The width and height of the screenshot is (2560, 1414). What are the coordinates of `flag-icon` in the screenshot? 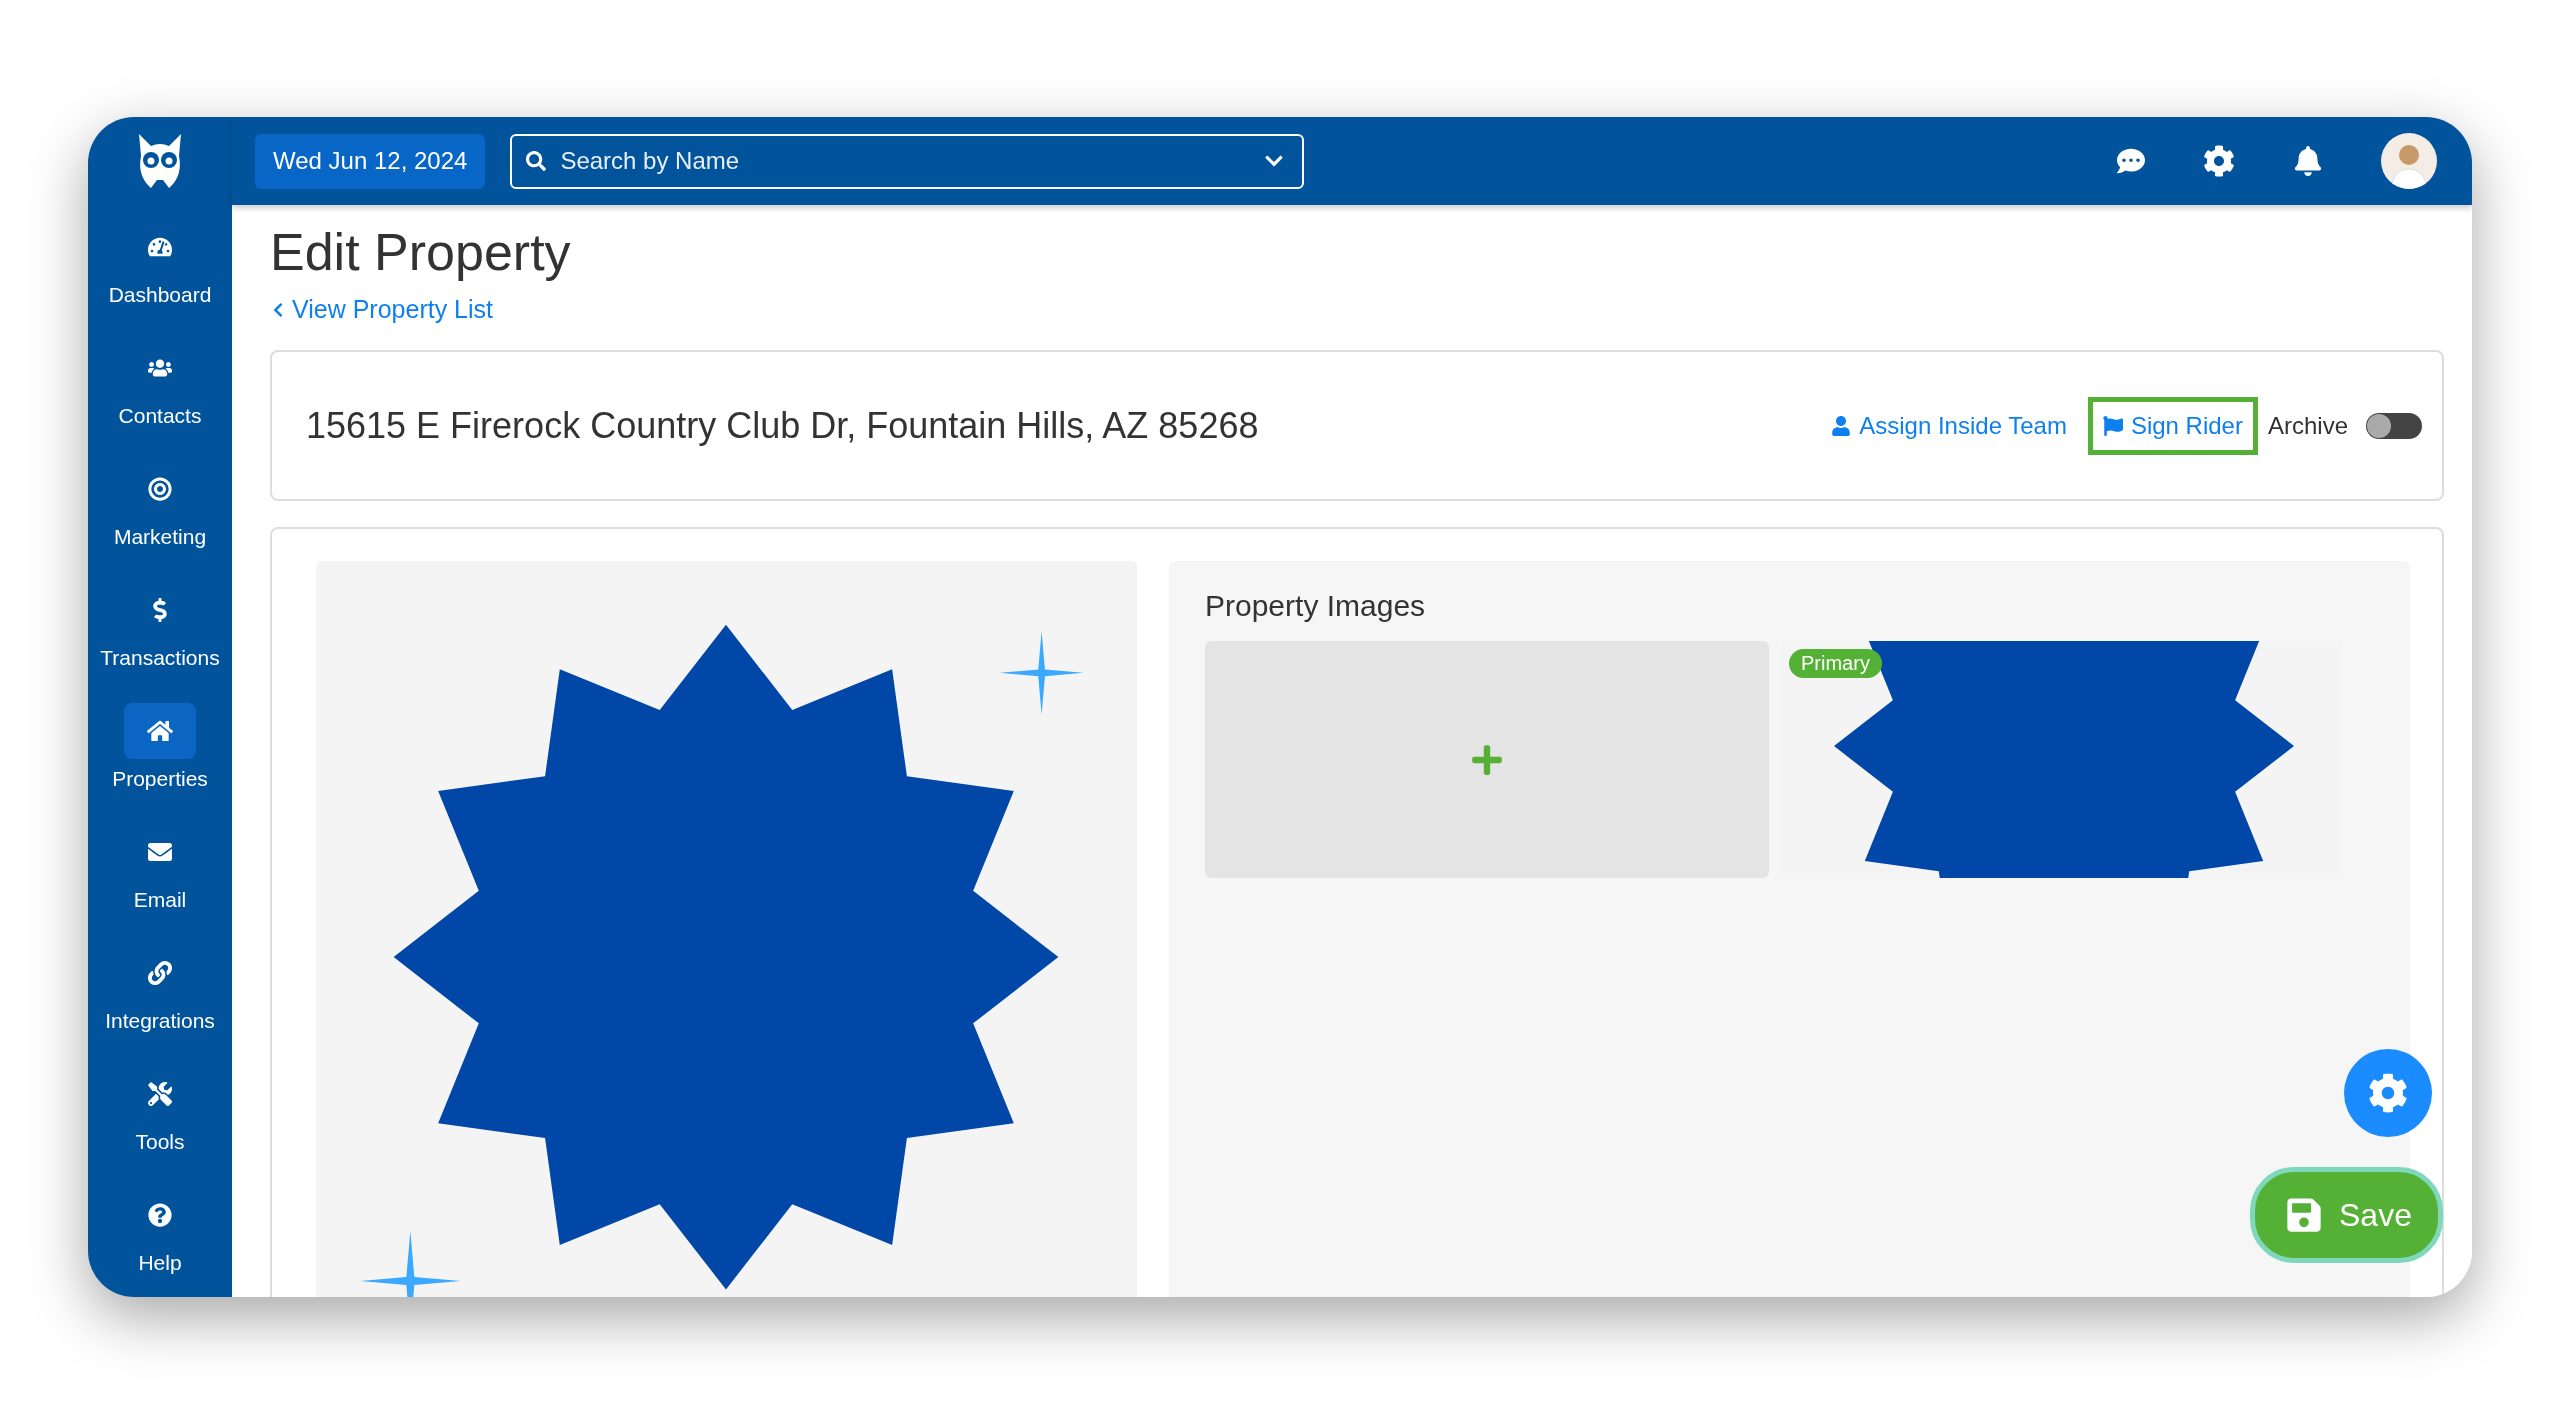 It's located at (2112, 425).